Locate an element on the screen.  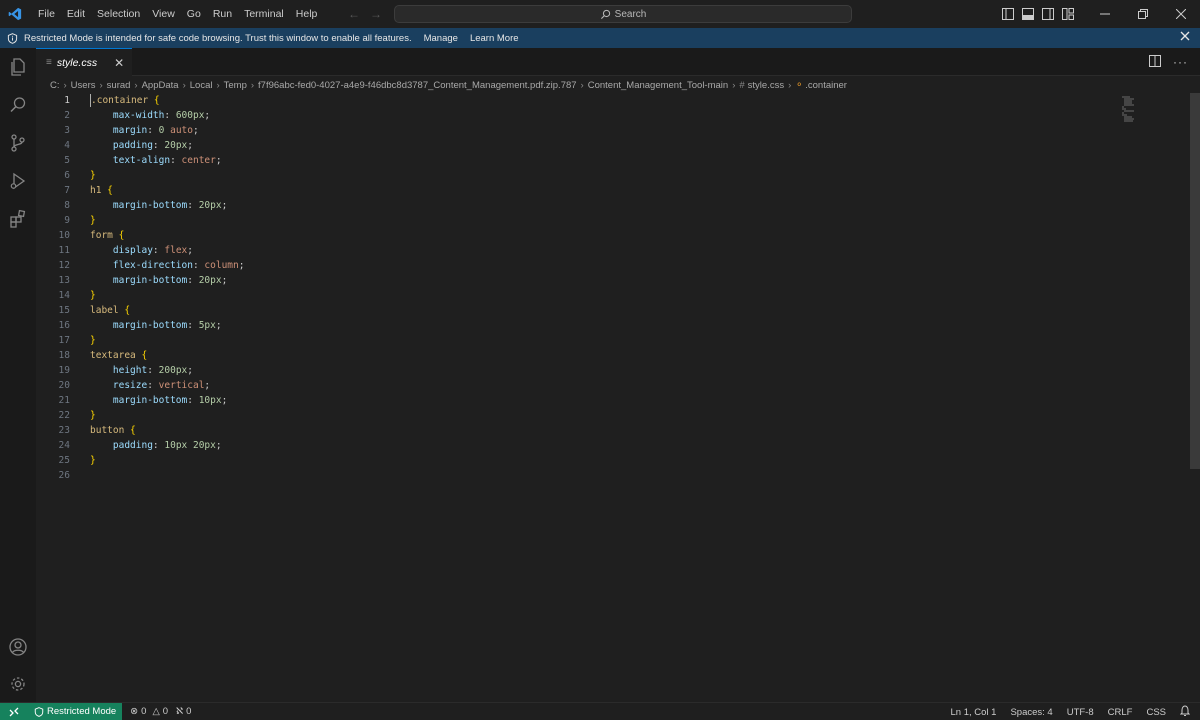
remote-indicator-icon is located at coordinates (14, 711).